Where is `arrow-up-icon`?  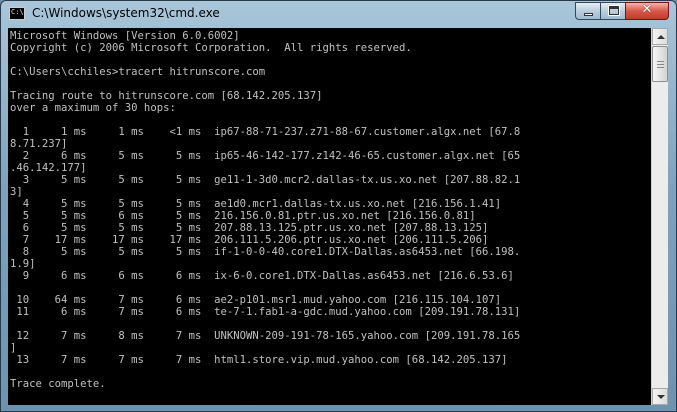 arrow-up-icon is located at coordinates (661, 37).